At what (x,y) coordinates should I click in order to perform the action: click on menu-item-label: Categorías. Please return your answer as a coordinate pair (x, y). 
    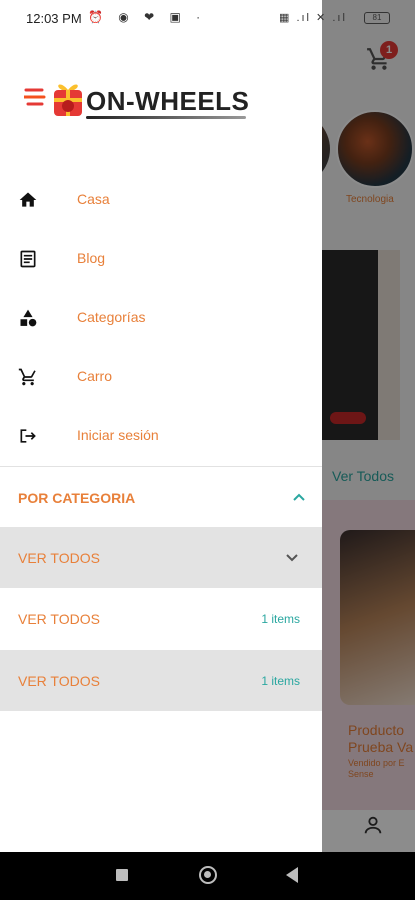
    Looking at the image, I should click on (111, 317).